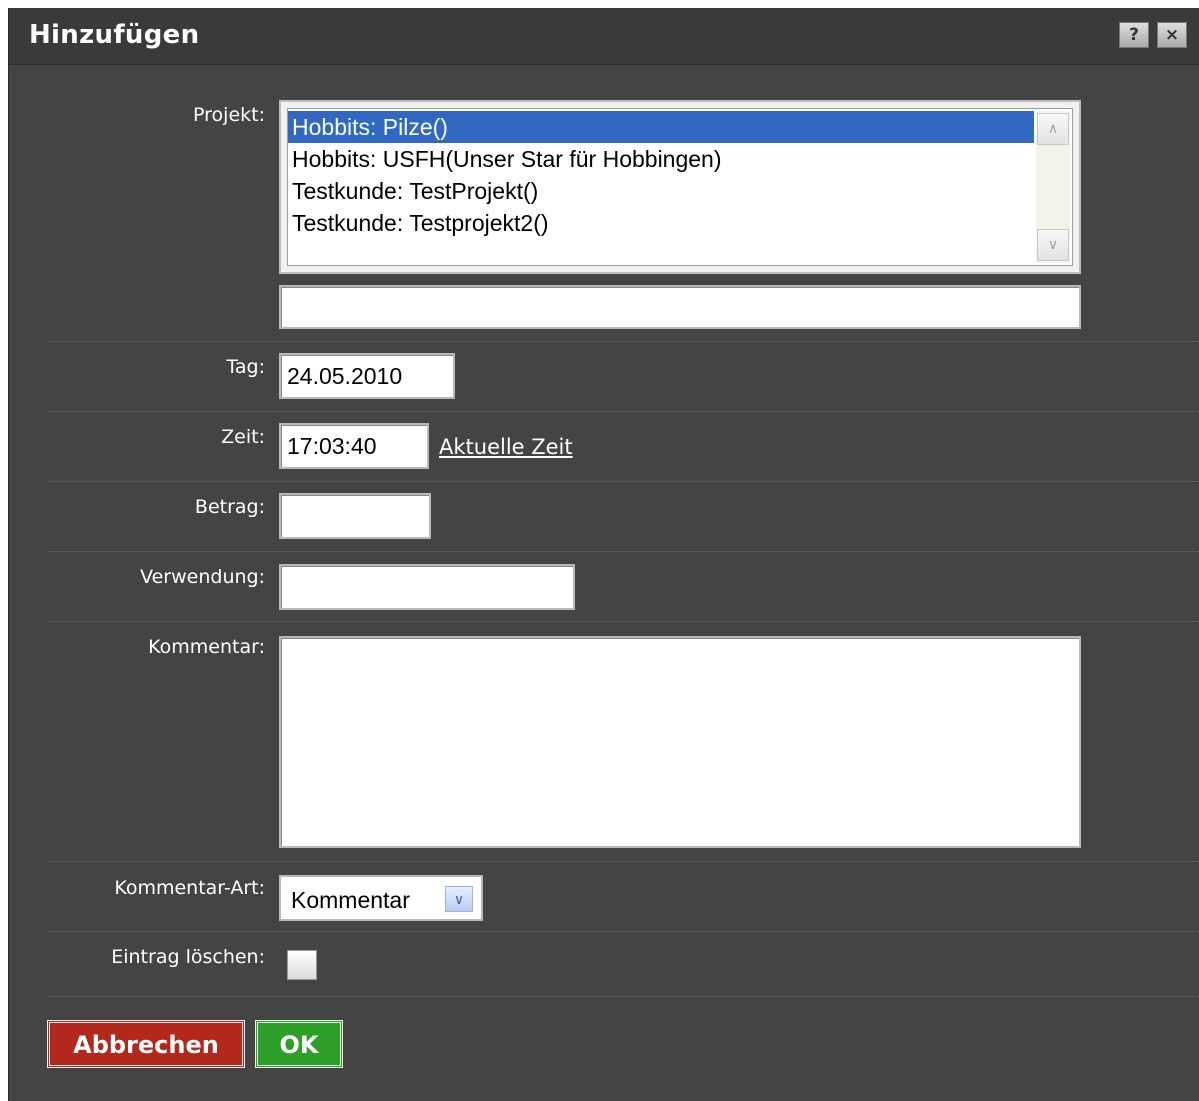  Describe the element at coordinates (206, 647) in the screenshot. I see `kommentar-label: Kommentar:` at that location.